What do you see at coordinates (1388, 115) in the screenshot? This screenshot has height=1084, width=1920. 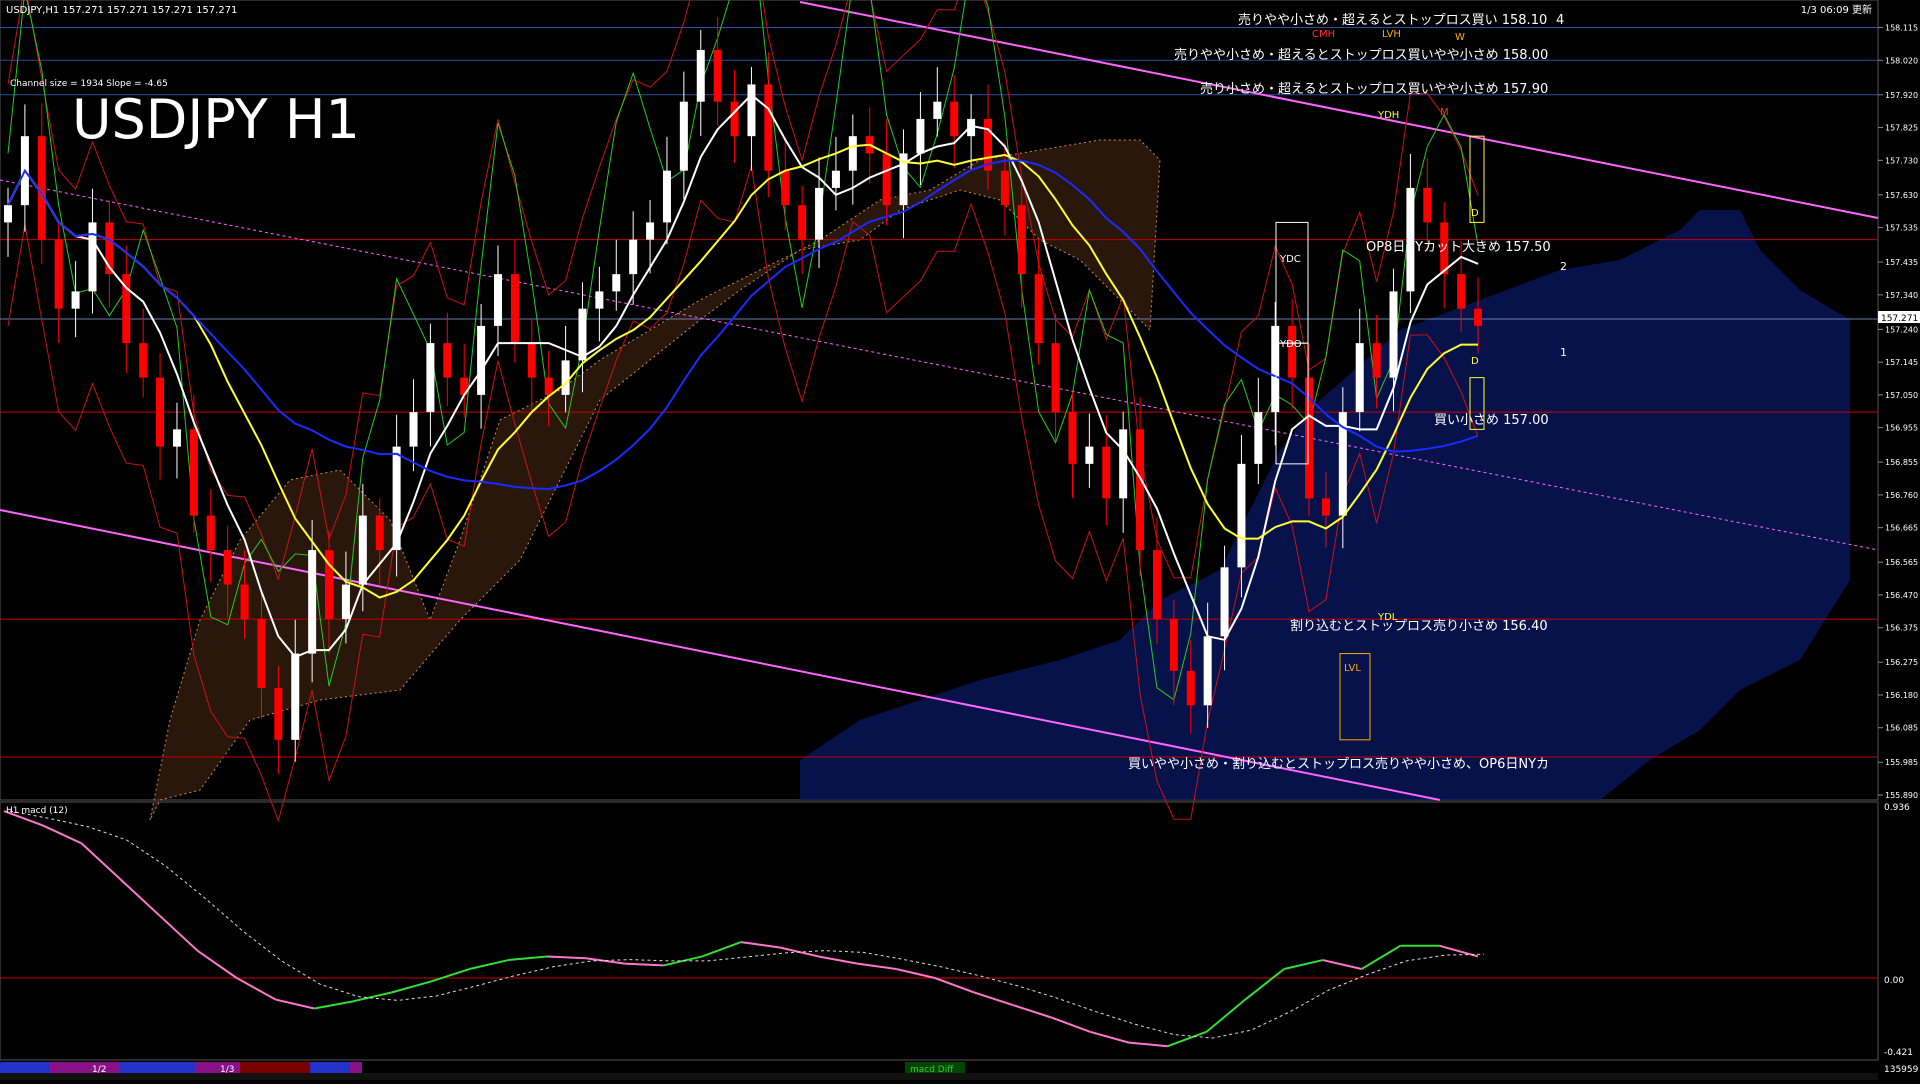 I see `ydh-label: YDH` at bounding box center [1388, 115].